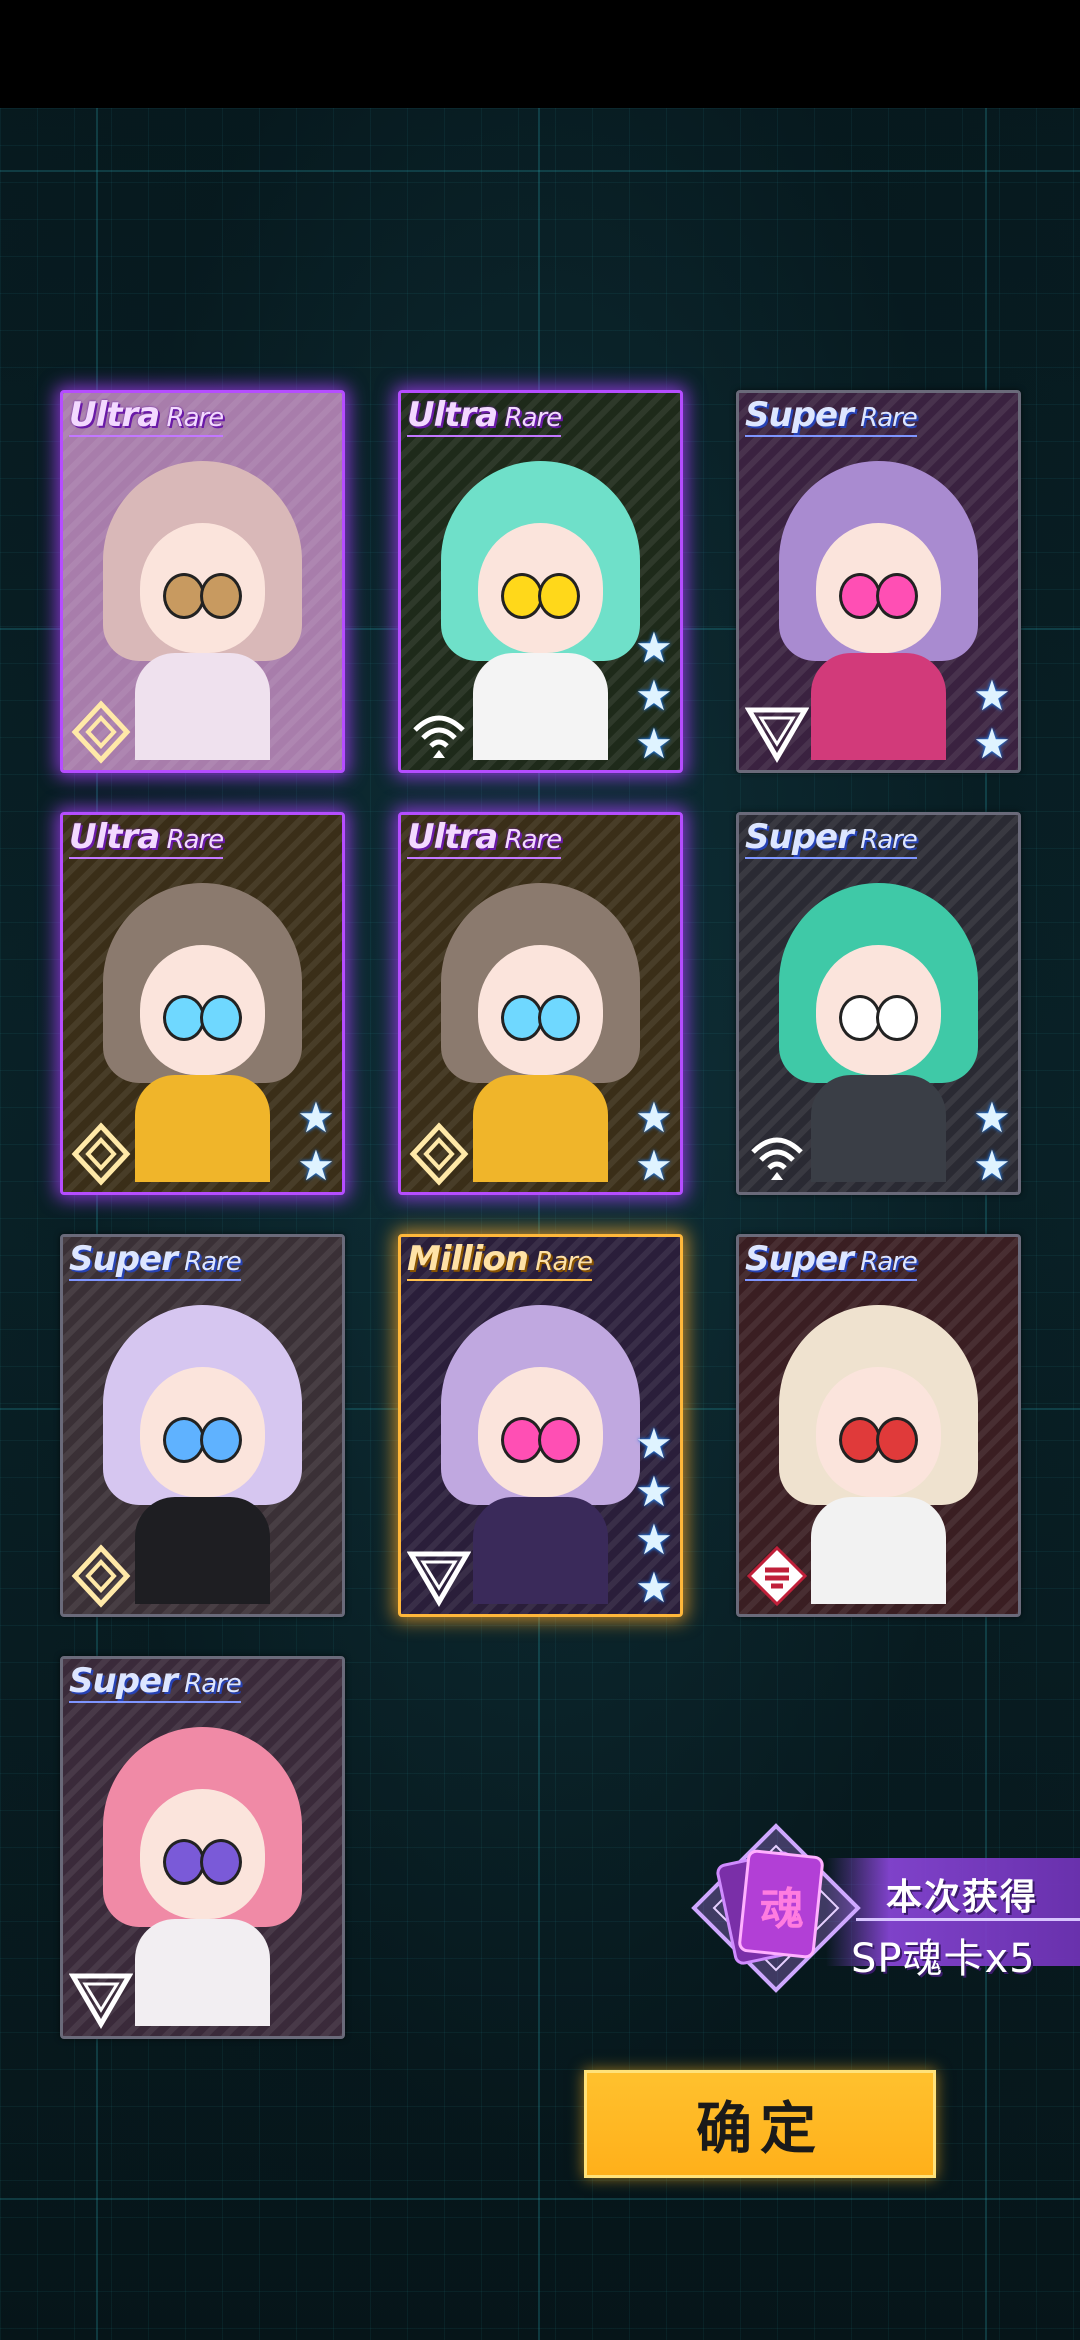 This screenshot has width=1080, height=2340. I want to click on character-card: Ultra Rare ★ ★ ★, so click(540, 581).